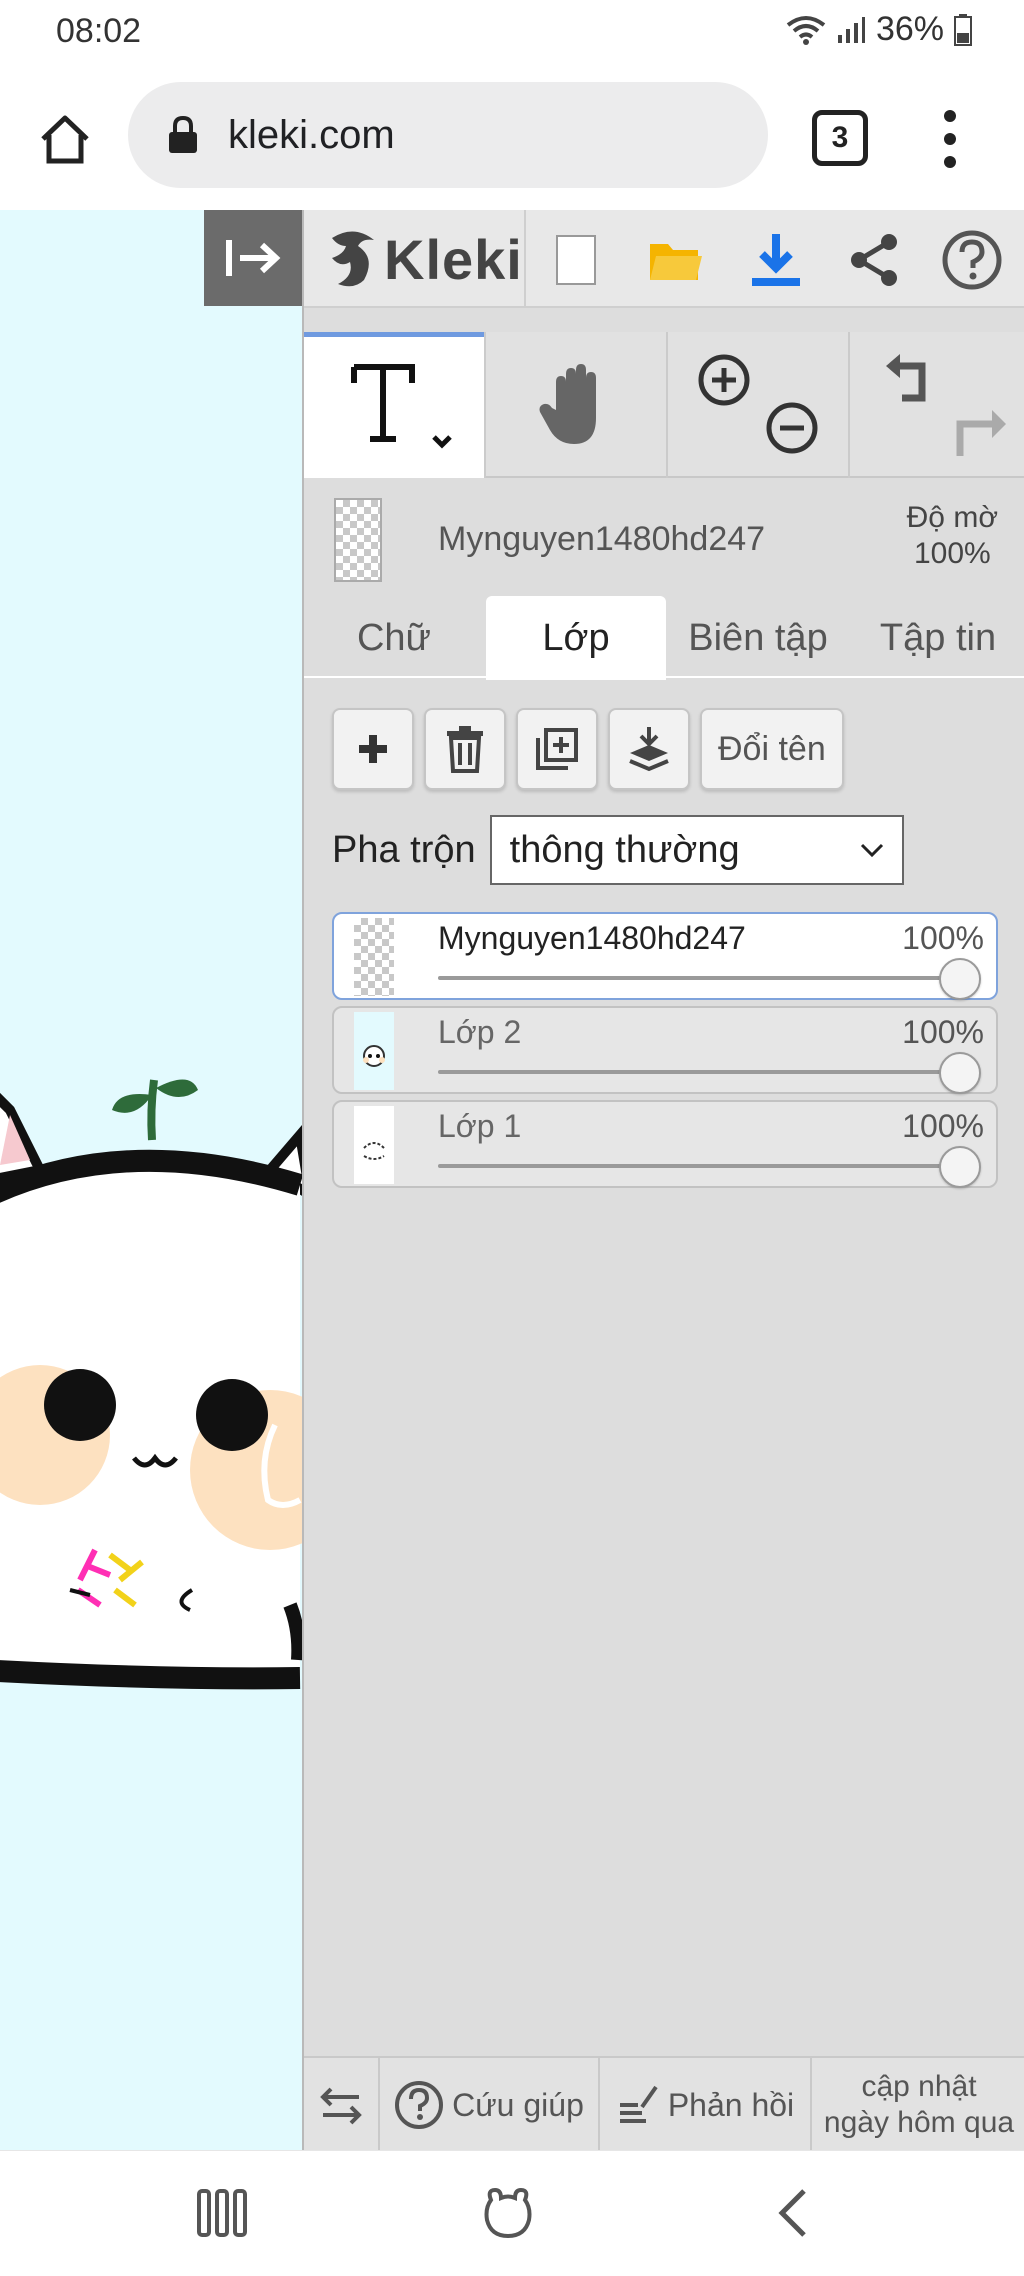 Image resolution: width=1024 pixels, height=2276 pixels. Describe the element at coordinates (909, 29) in the screenshot. I see `battery-percent: 36%` at that location.